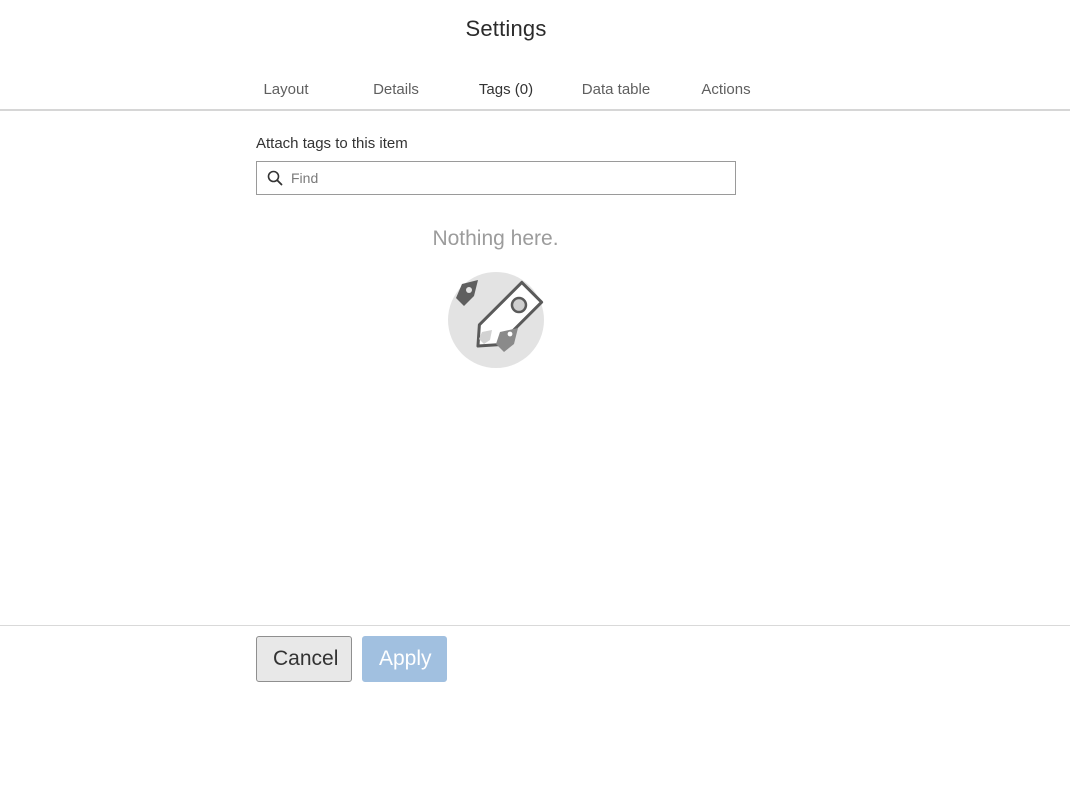 This screenshot has width=1070, height=792. Describe the element at coordinates (332, 143) in the screenshot. I see `tags-field-label: Attach tags to this item` at that location.